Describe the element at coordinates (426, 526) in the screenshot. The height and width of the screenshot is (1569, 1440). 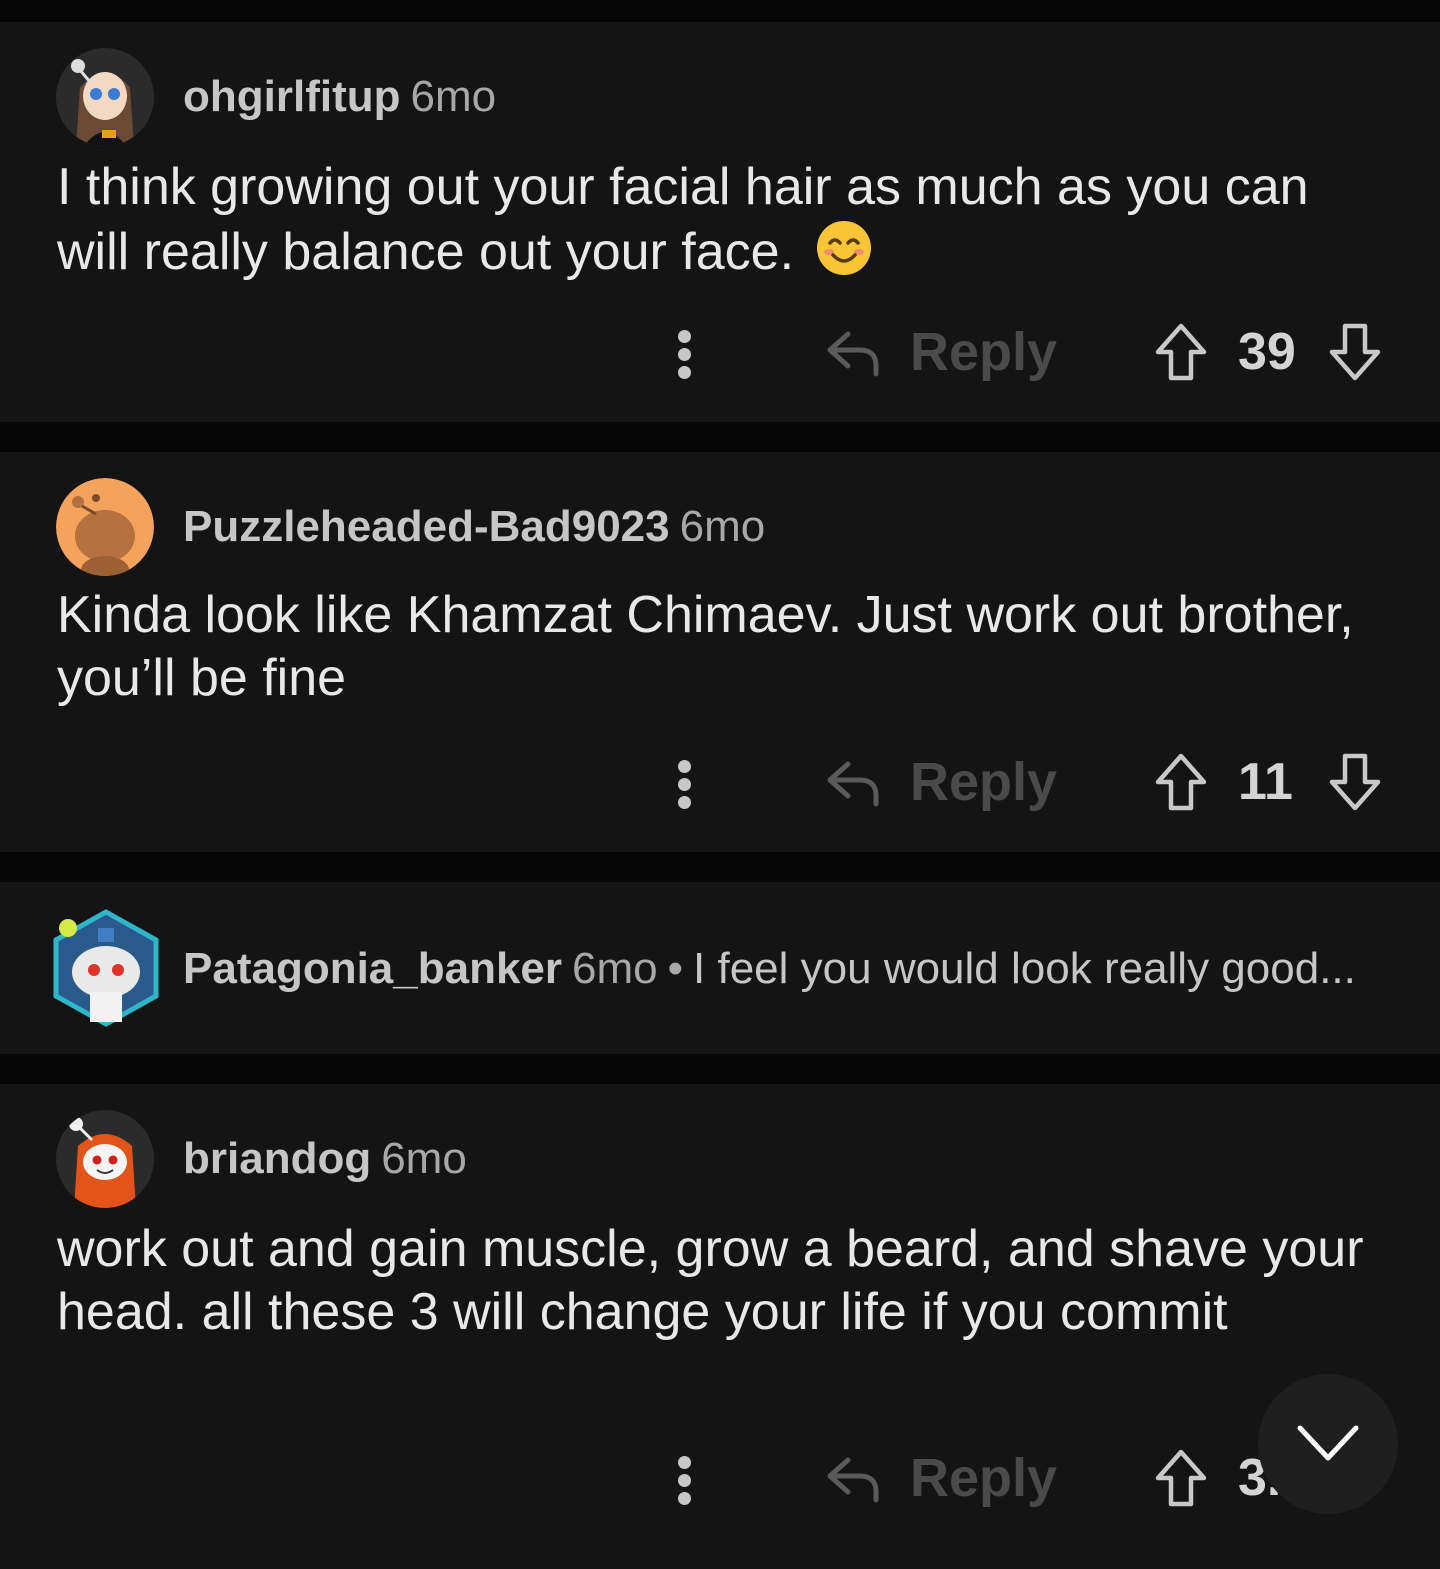
I see `username-link: Puzzleheaded-Bad9023` at that location.